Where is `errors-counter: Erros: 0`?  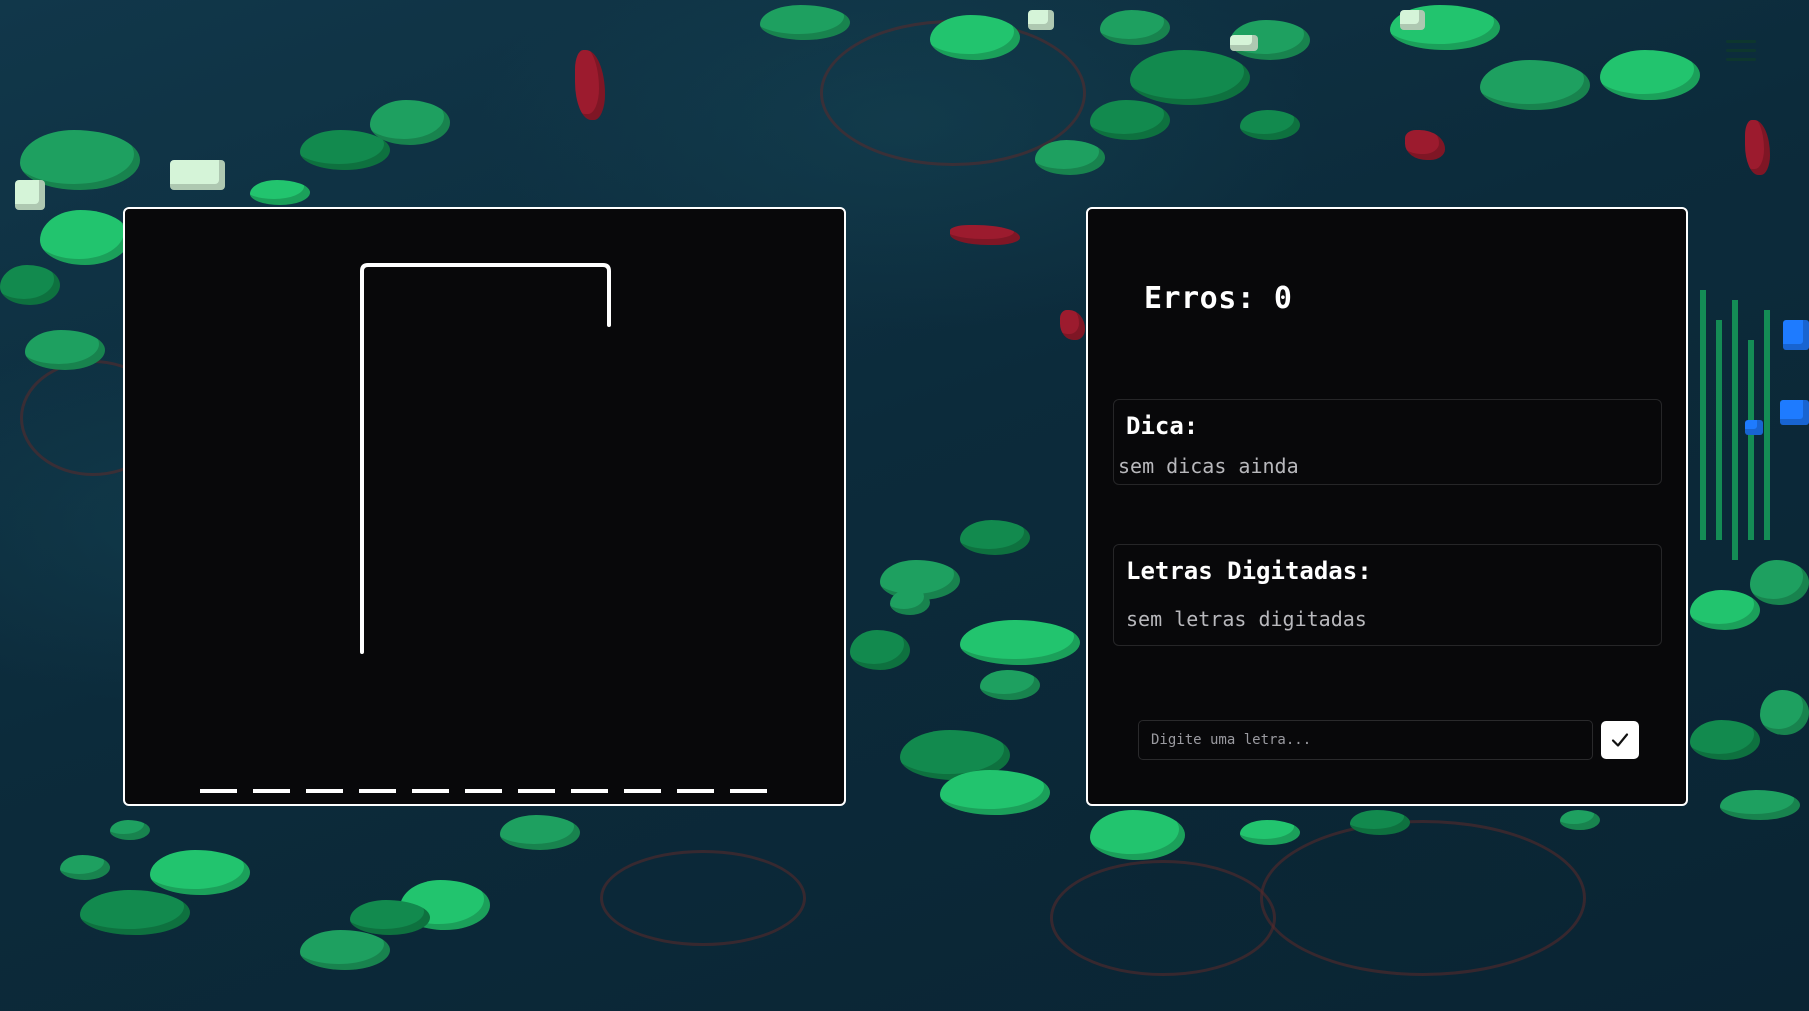 errors-counter: Erros: 0 is located at coordinates (1218, 298).